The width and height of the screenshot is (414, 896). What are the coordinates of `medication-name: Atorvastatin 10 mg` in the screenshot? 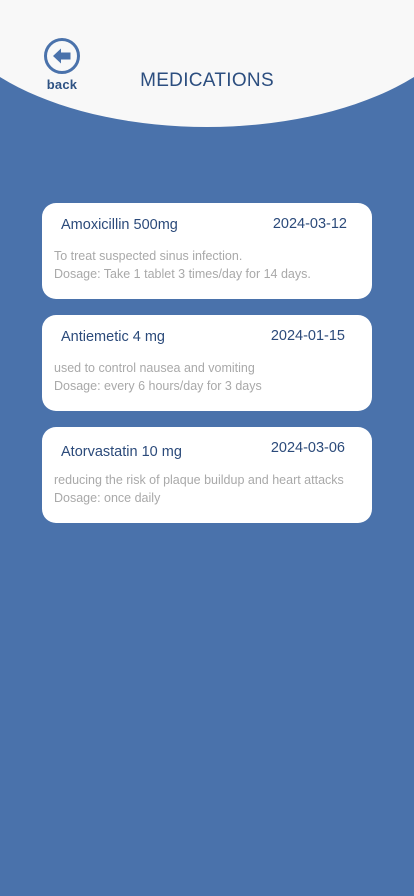 It's located at (121, 452).